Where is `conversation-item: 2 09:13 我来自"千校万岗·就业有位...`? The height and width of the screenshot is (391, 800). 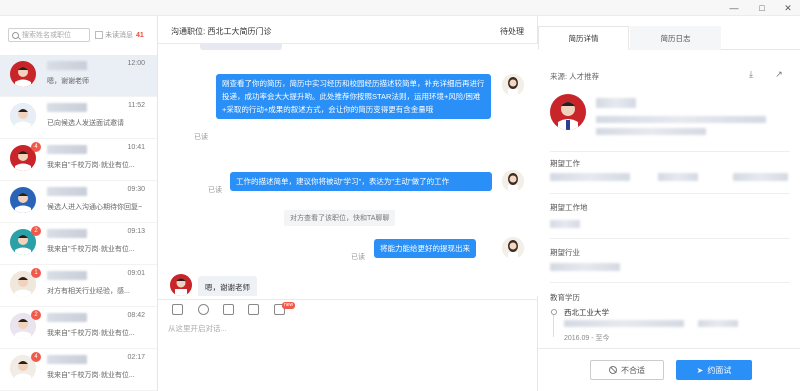 conversation-item: 2 09:13 我来自"千校万岗·就业有位... is located at coordinates (78, 244).